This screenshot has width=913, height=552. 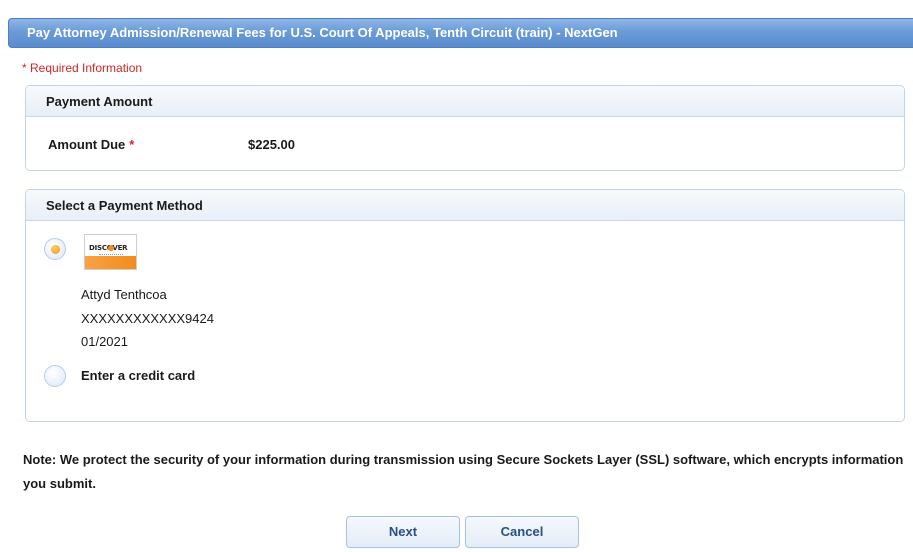 I want to click on payment-method-header: Select a Payment Method, so click(x=465, y=205).